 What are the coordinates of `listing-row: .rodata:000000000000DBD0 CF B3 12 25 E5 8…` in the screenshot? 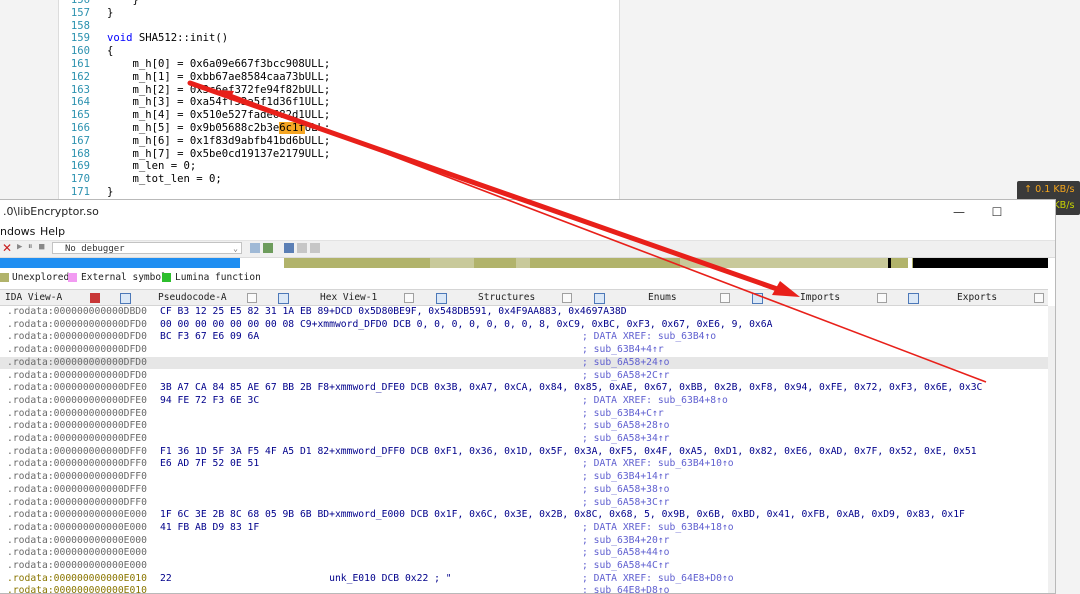 It's located at (524, 312).